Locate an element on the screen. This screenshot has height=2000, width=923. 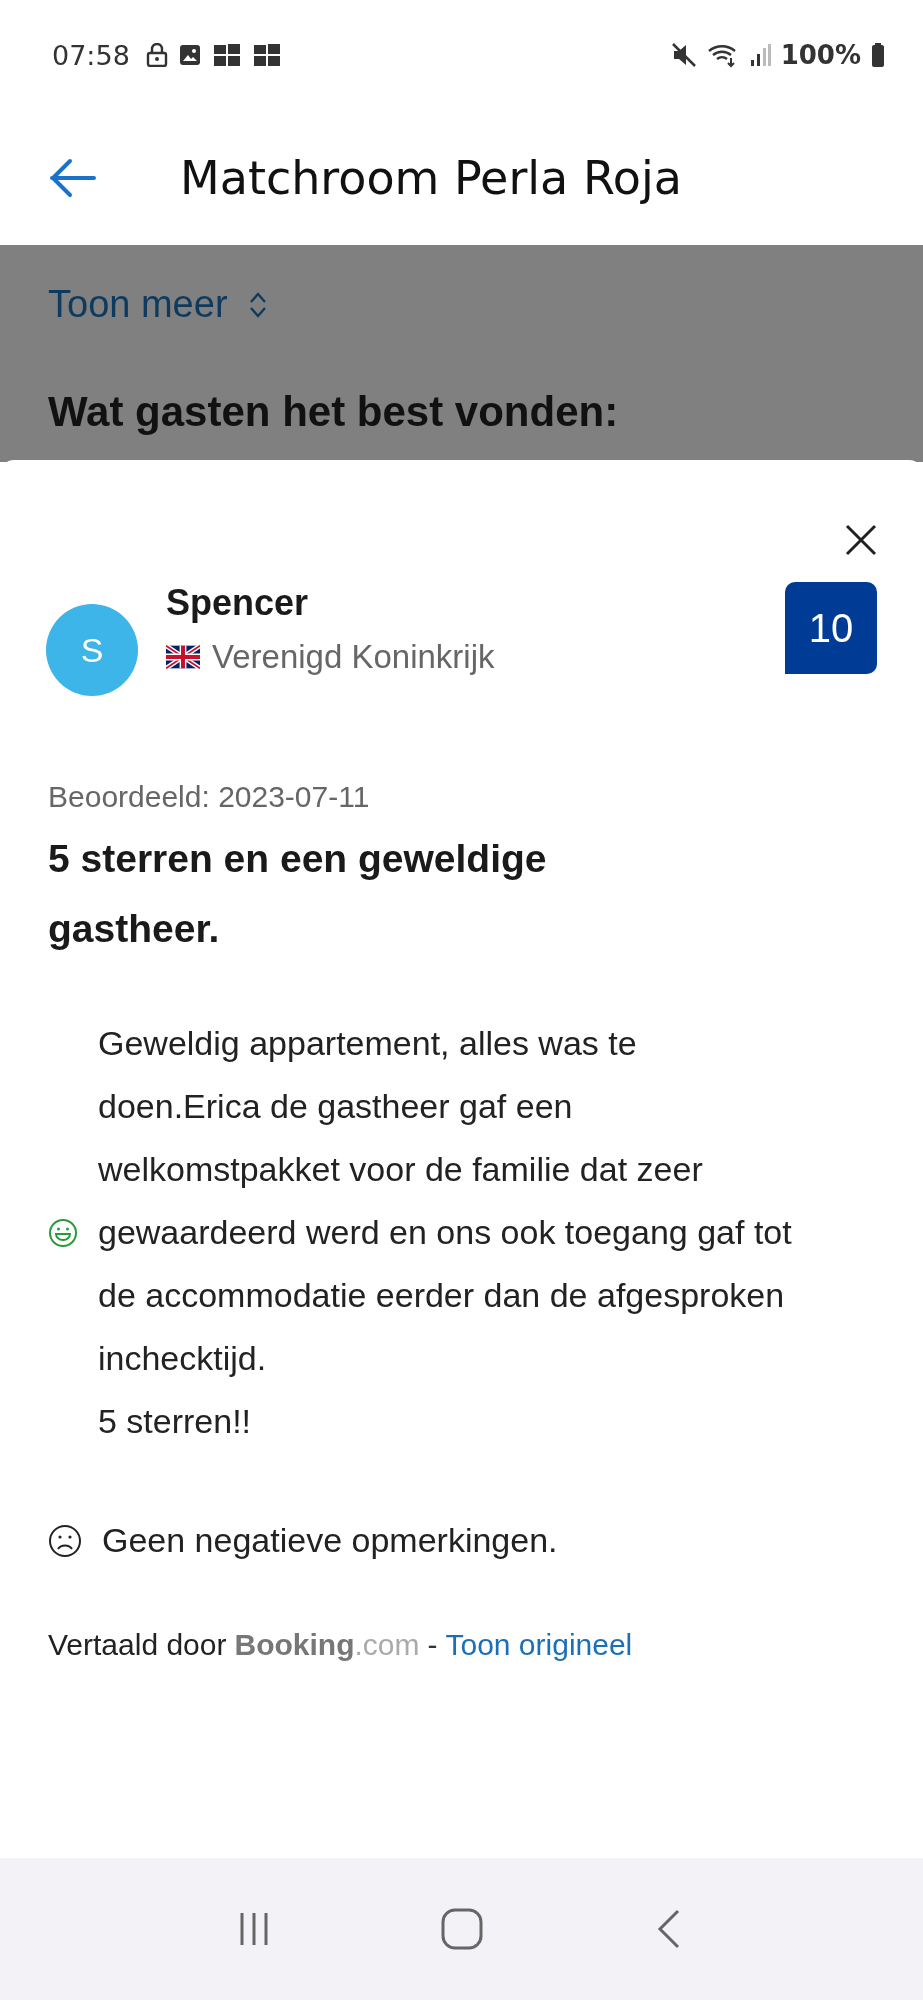
close-icon is located at coordinates (861, 540).